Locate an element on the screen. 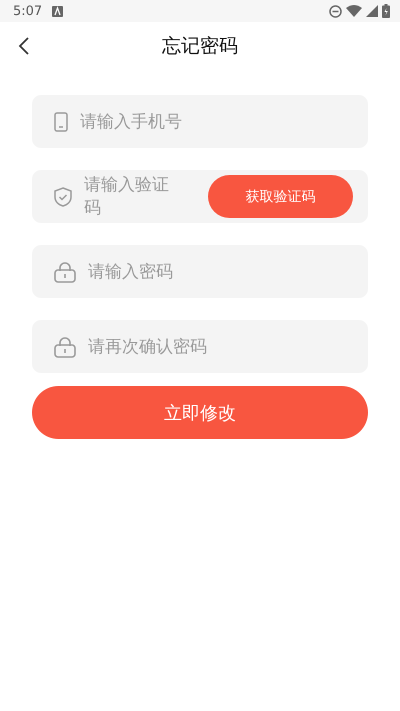  notification-icon is located at coordinates (58, 11).